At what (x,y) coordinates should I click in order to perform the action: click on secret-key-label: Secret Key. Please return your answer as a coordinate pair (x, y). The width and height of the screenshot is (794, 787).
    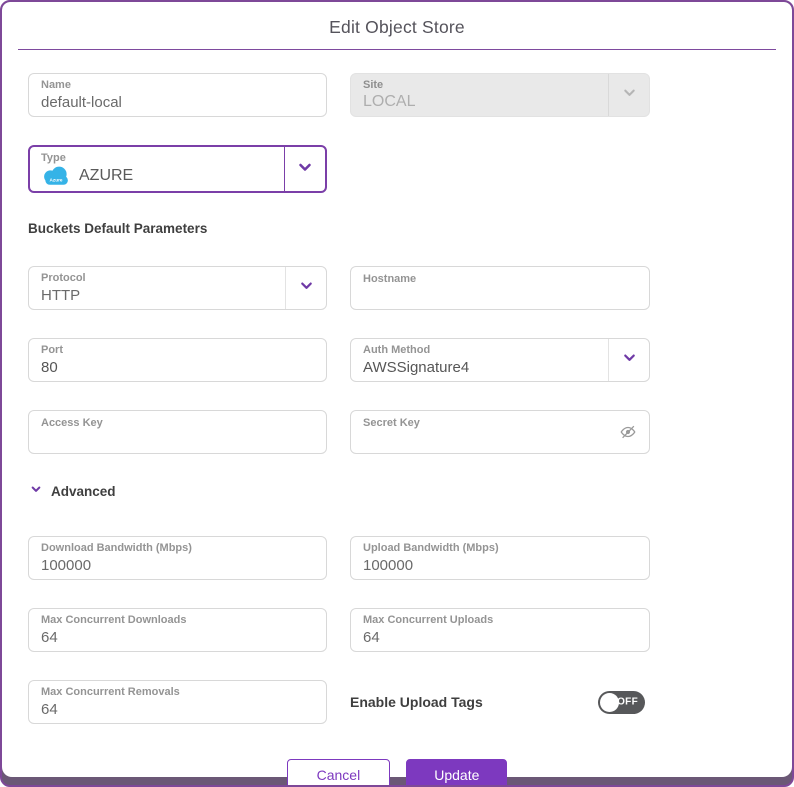
    Looking at the image, I should click on (391, 423).